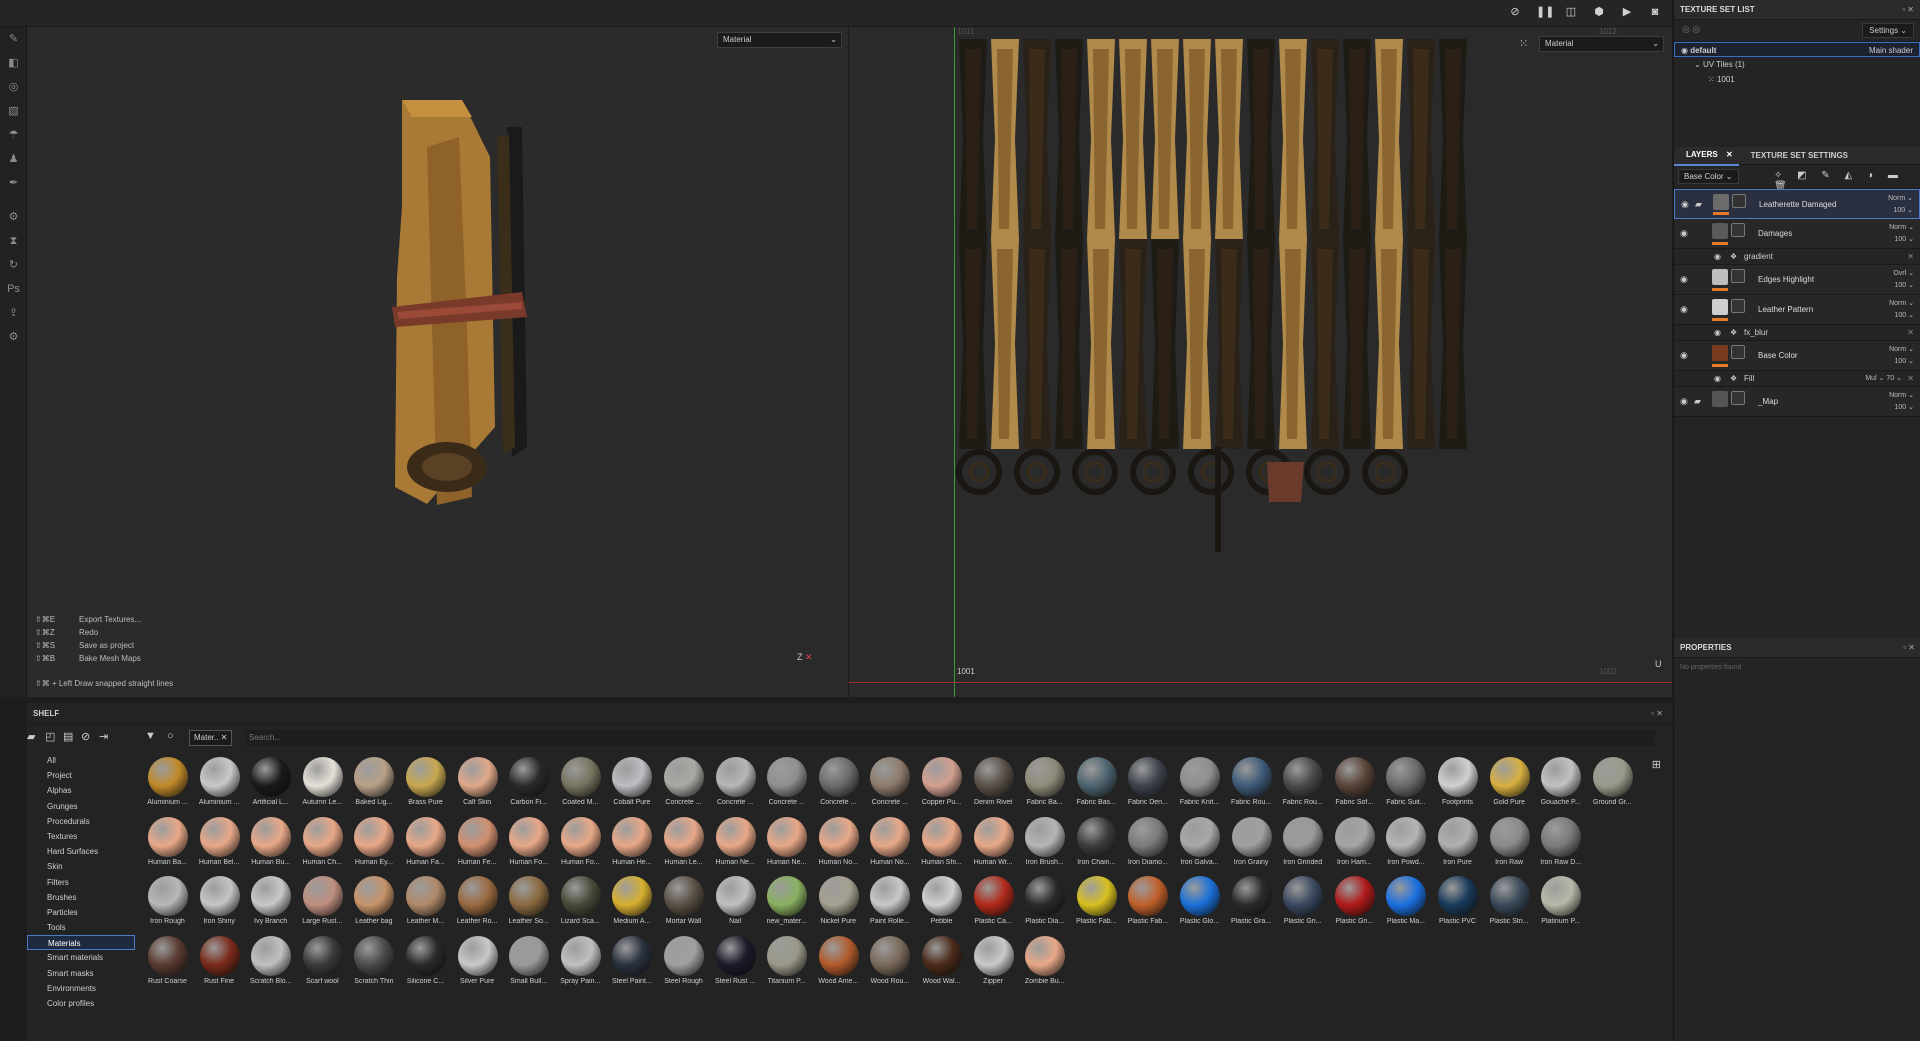 This screenshot has width=1920, height=1041. Describe the element at coordinates (103, 736) in the screenshot. I see `import-icon: ⇥` at that location.